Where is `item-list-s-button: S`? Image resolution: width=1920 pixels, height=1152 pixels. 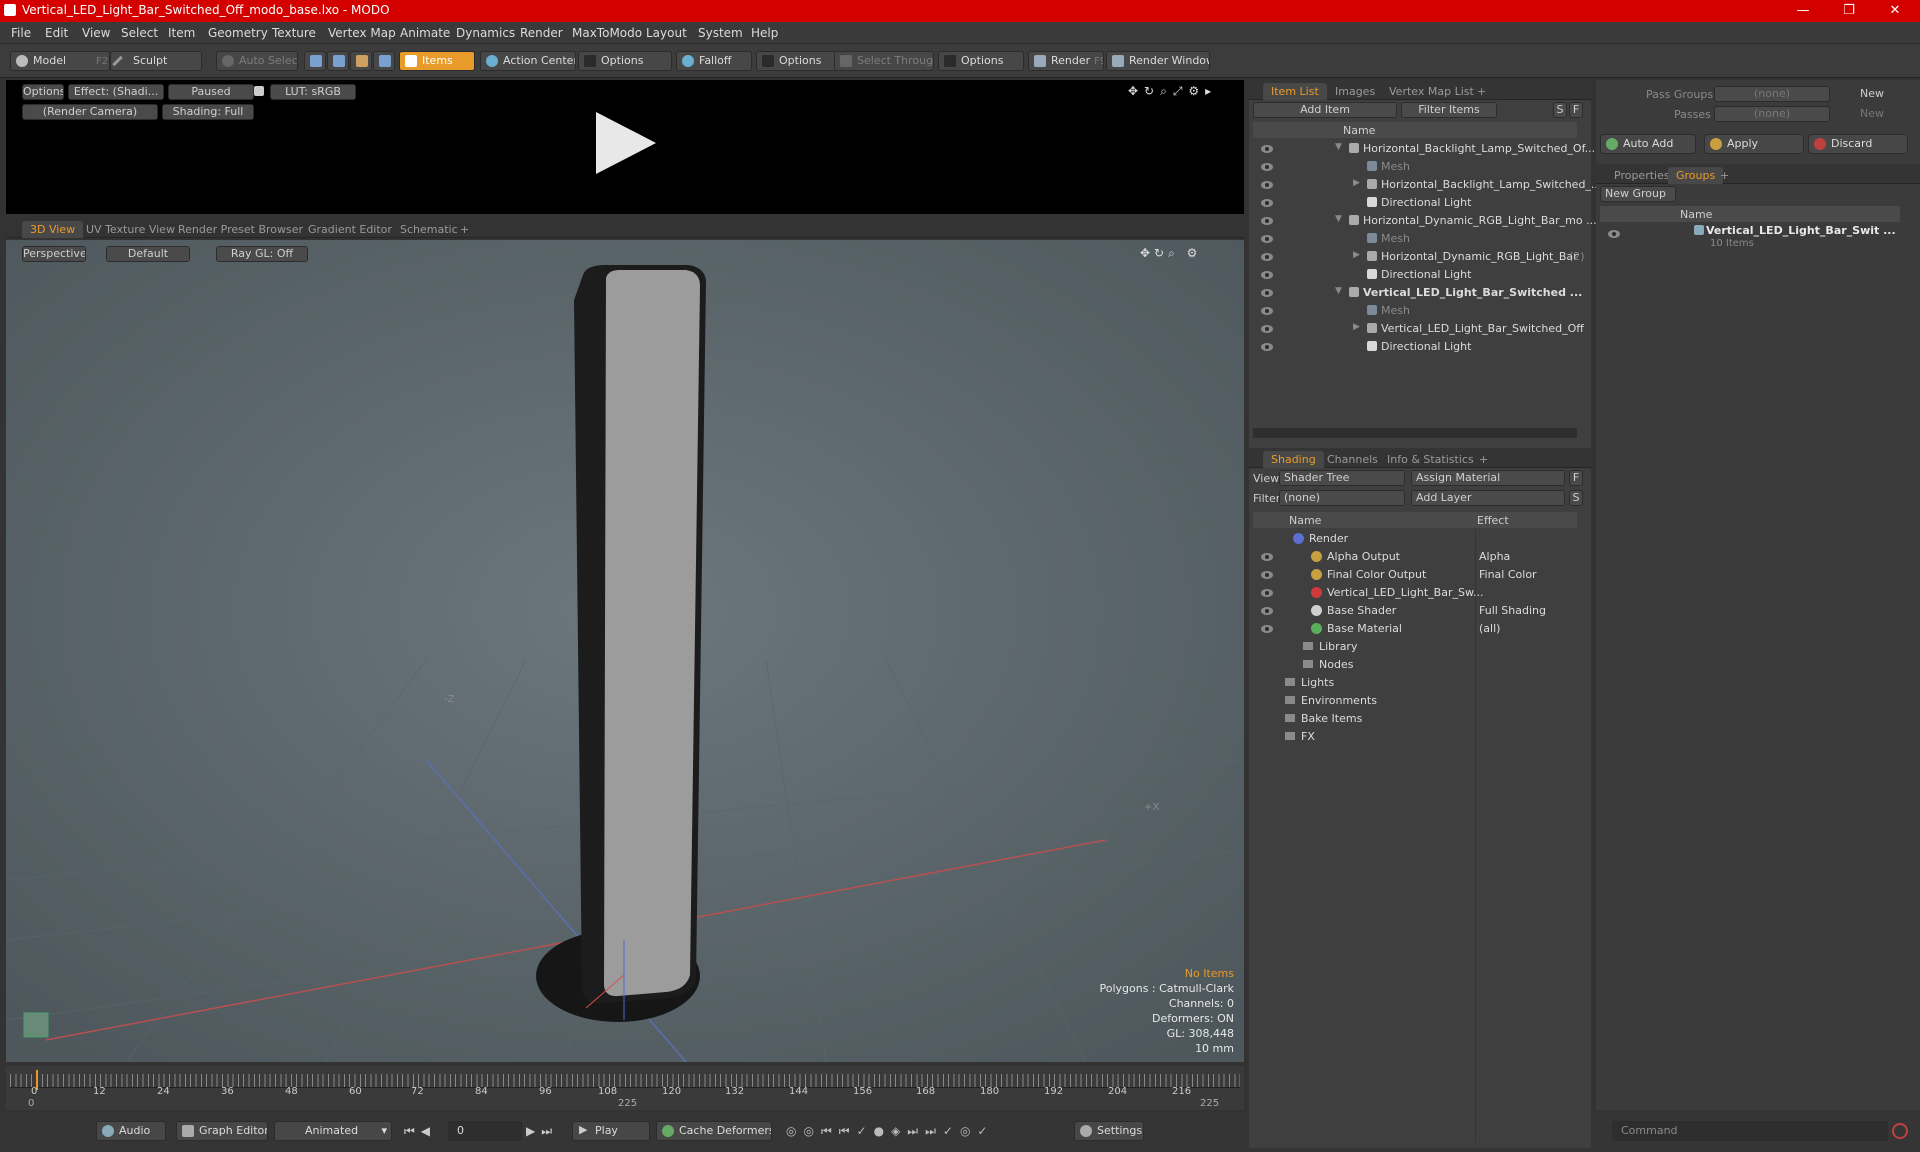
item-list-s-button: S is located at coordinates (1560, 110).